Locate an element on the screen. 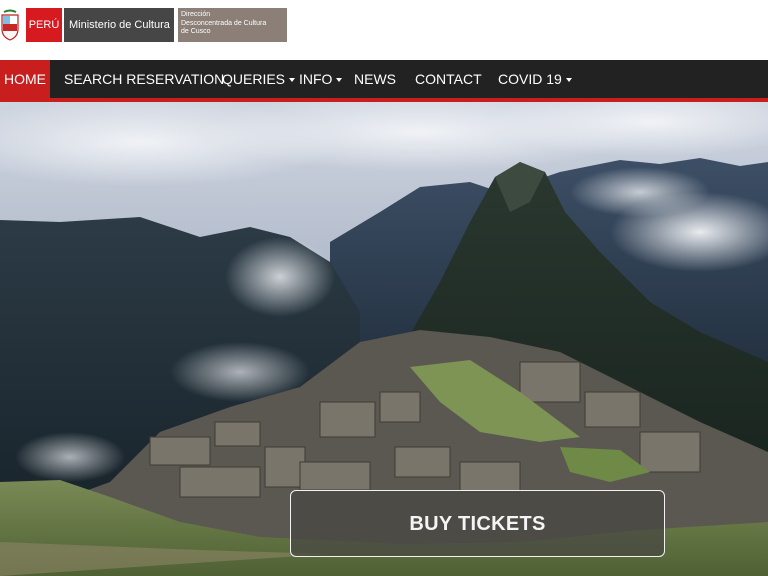 The width and height of the screenshot is (768, 576). nav-label: HOME is located at coordinates (25, 79).